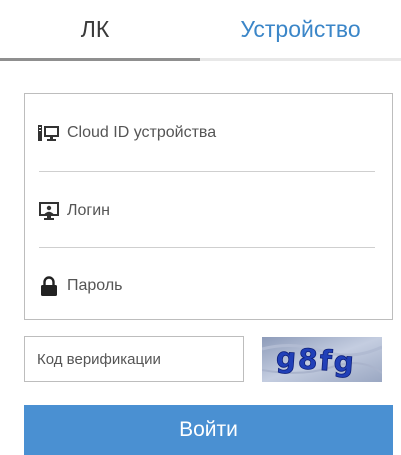  What do you see at coordinates (208, 211) in the screenshot?
I see `login-field: Логин` at bounding box center [208, 211].